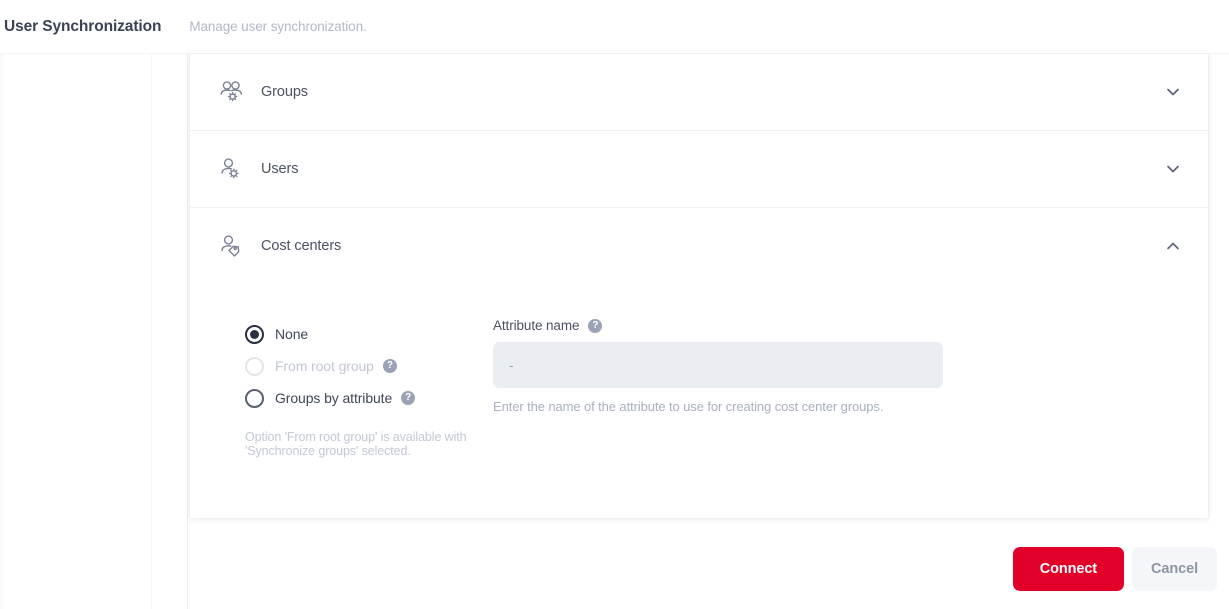 The width and height of the screenshot is (1229, 609). I want to click on page-subtitle: Manage user synchronization., so click(278, 26).